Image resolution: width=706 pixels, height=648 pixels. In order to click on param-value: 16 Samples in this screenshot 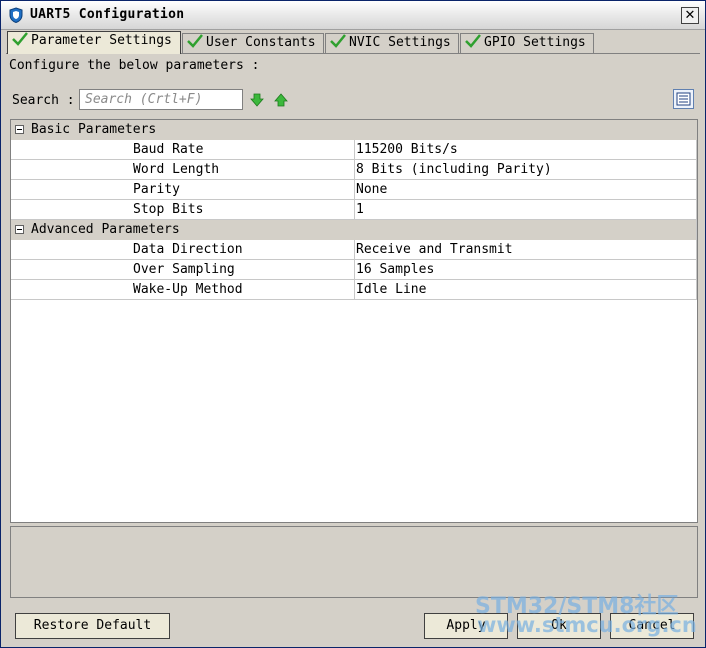, I will do `click(525, 269)`.